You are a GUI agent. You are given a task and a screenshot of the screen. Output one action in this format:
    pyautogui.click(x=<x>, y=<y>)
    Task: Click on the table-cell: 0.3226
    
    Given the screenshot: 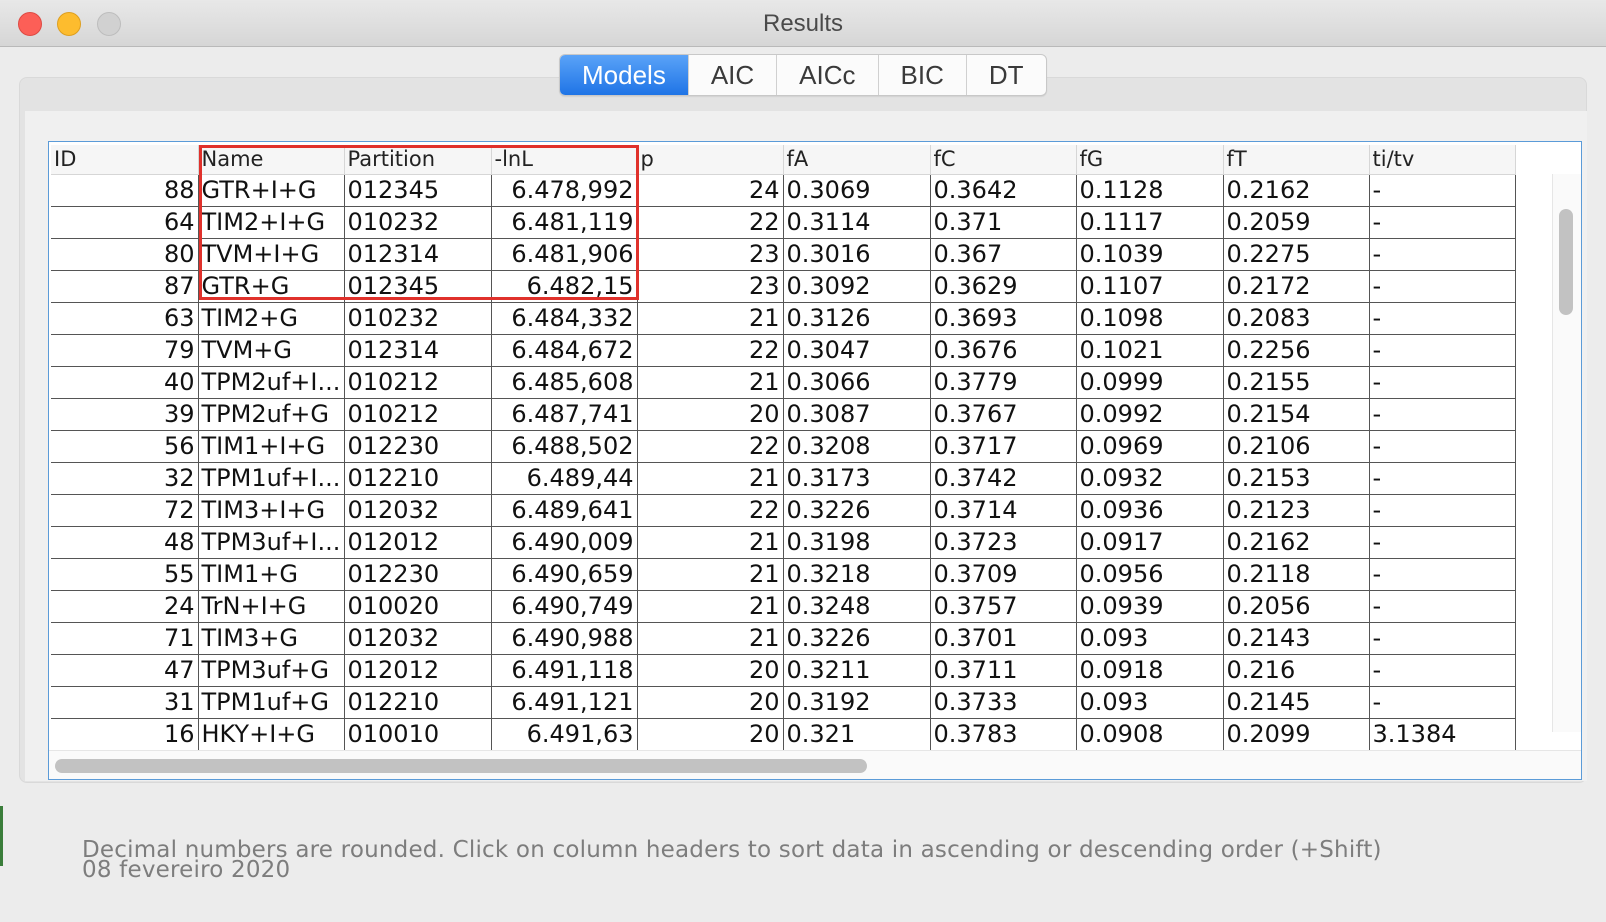 What is the action you would take?
    pyautogui.click(x=857, y=638)
    